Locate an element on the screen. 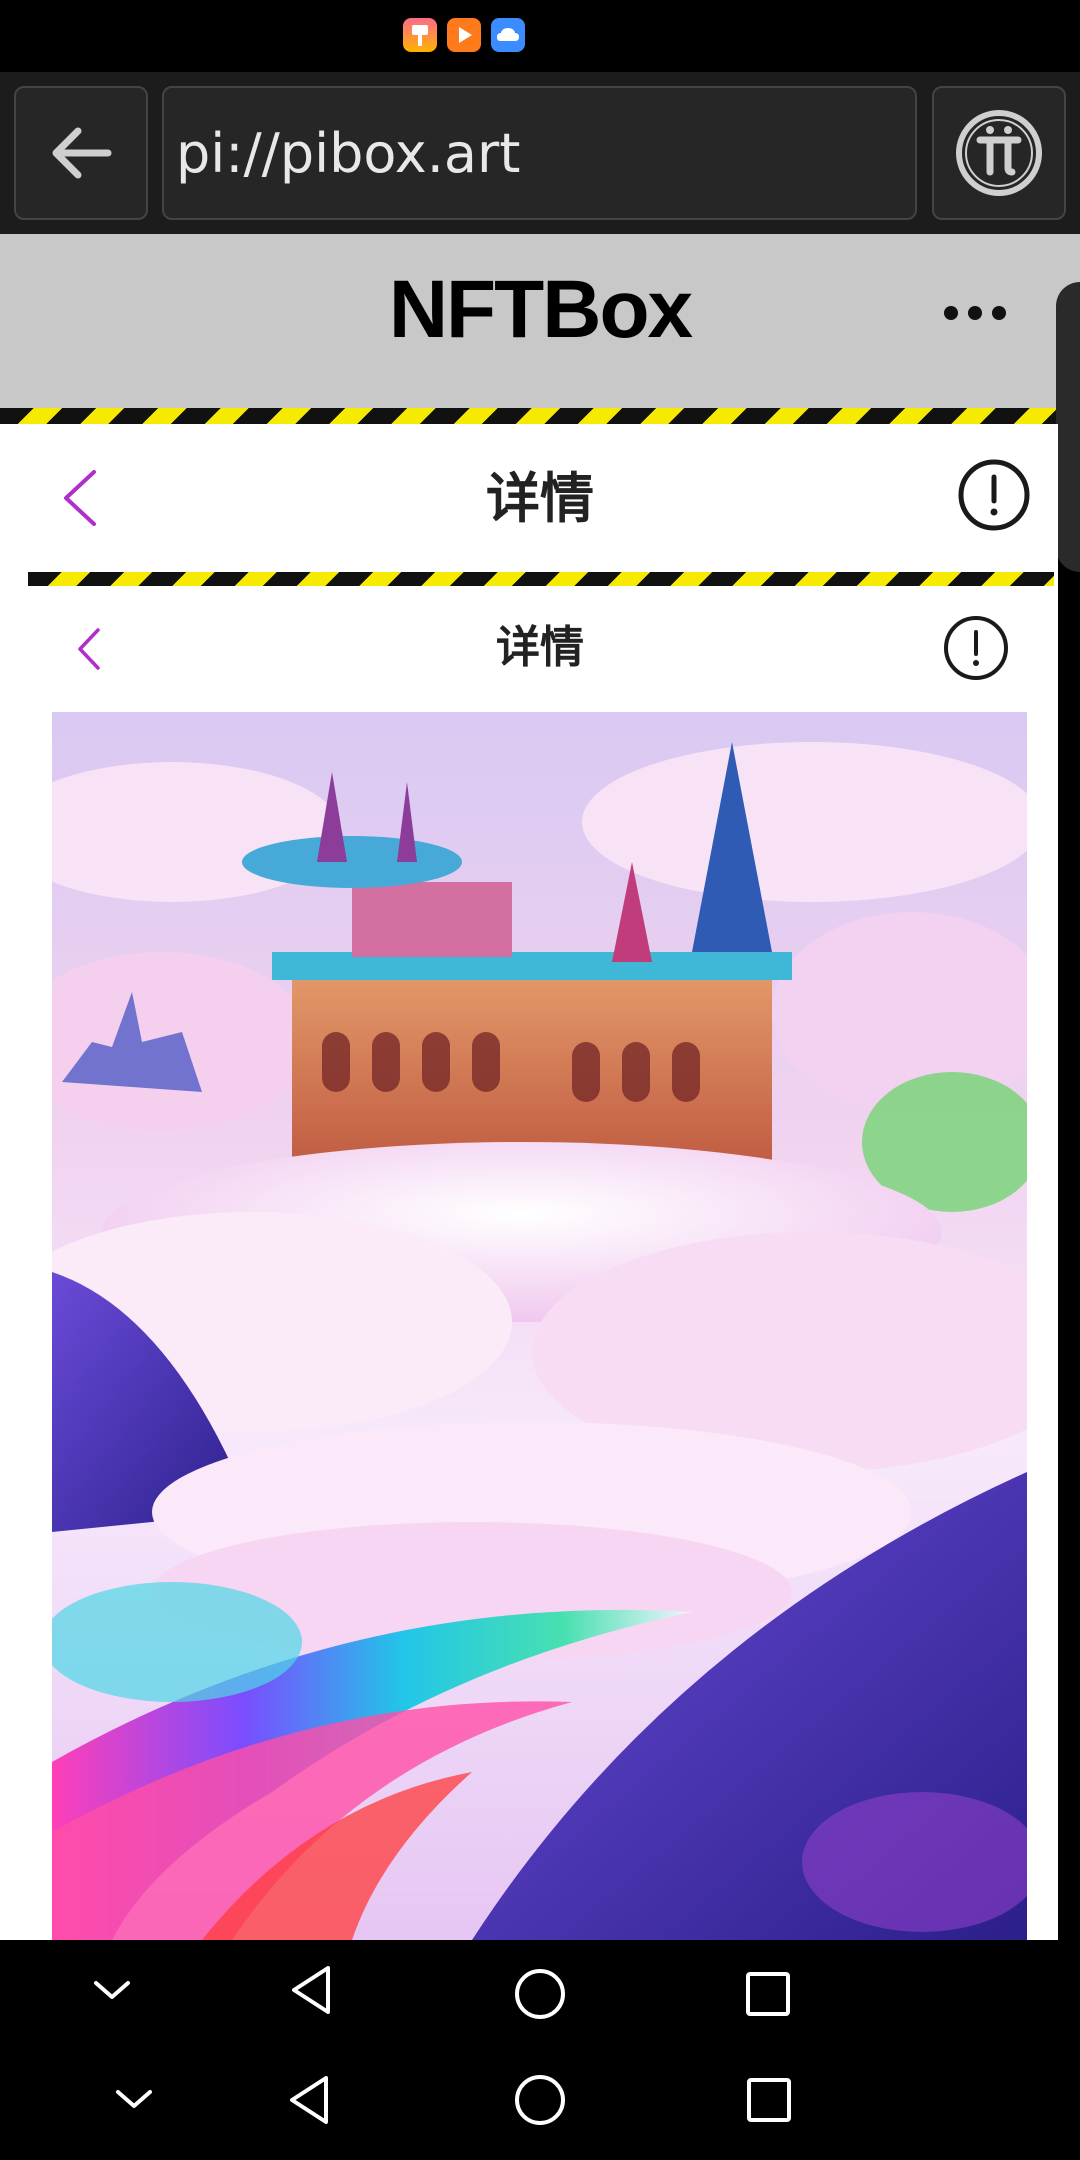 This screenshot has height=2160, width=1080. paint-app-icon is located at coordinates (420, 35).